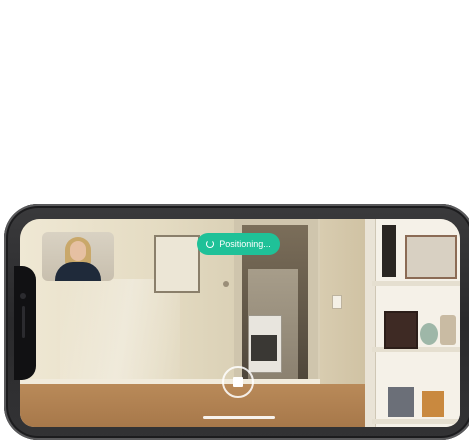 The height and width of the screenshot is (440, 469). I want to click on spinner-icon, so click(210, 244).